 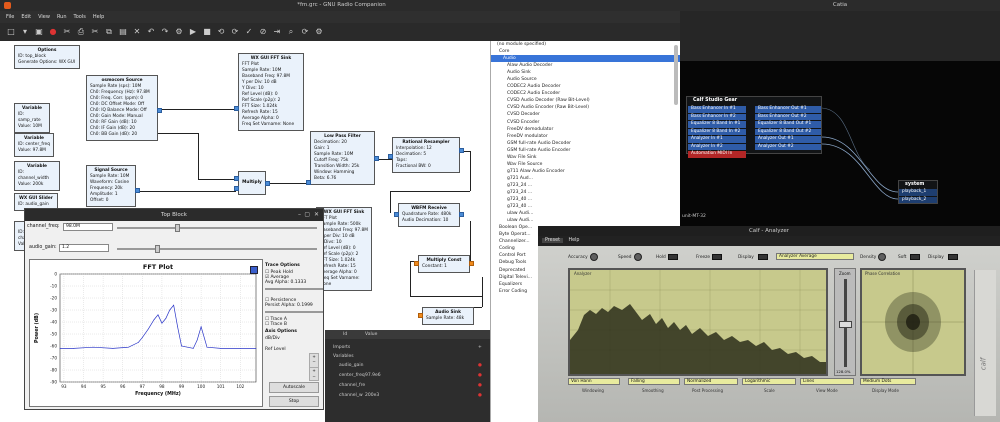 I want to click on tree-item: CVSD Audio Encoder (Raw Bit-Level), so click(x=585, y=107).